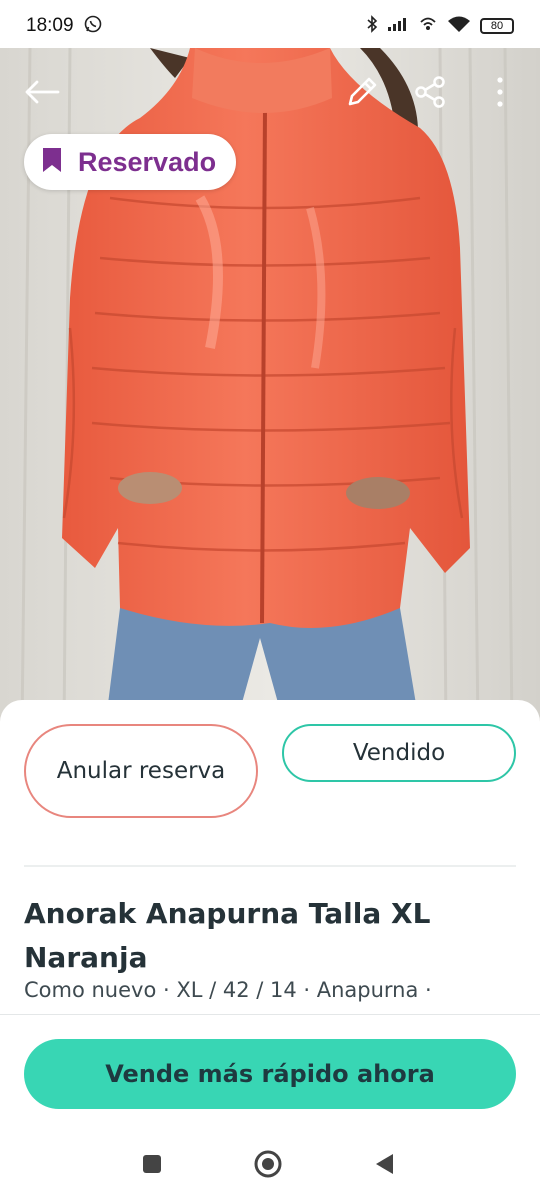 Image resolution: width=540 pixels, height=1200 pixels. I want to click on bottom-action-area: Vende más rápido ahora, so click(270, 1072).